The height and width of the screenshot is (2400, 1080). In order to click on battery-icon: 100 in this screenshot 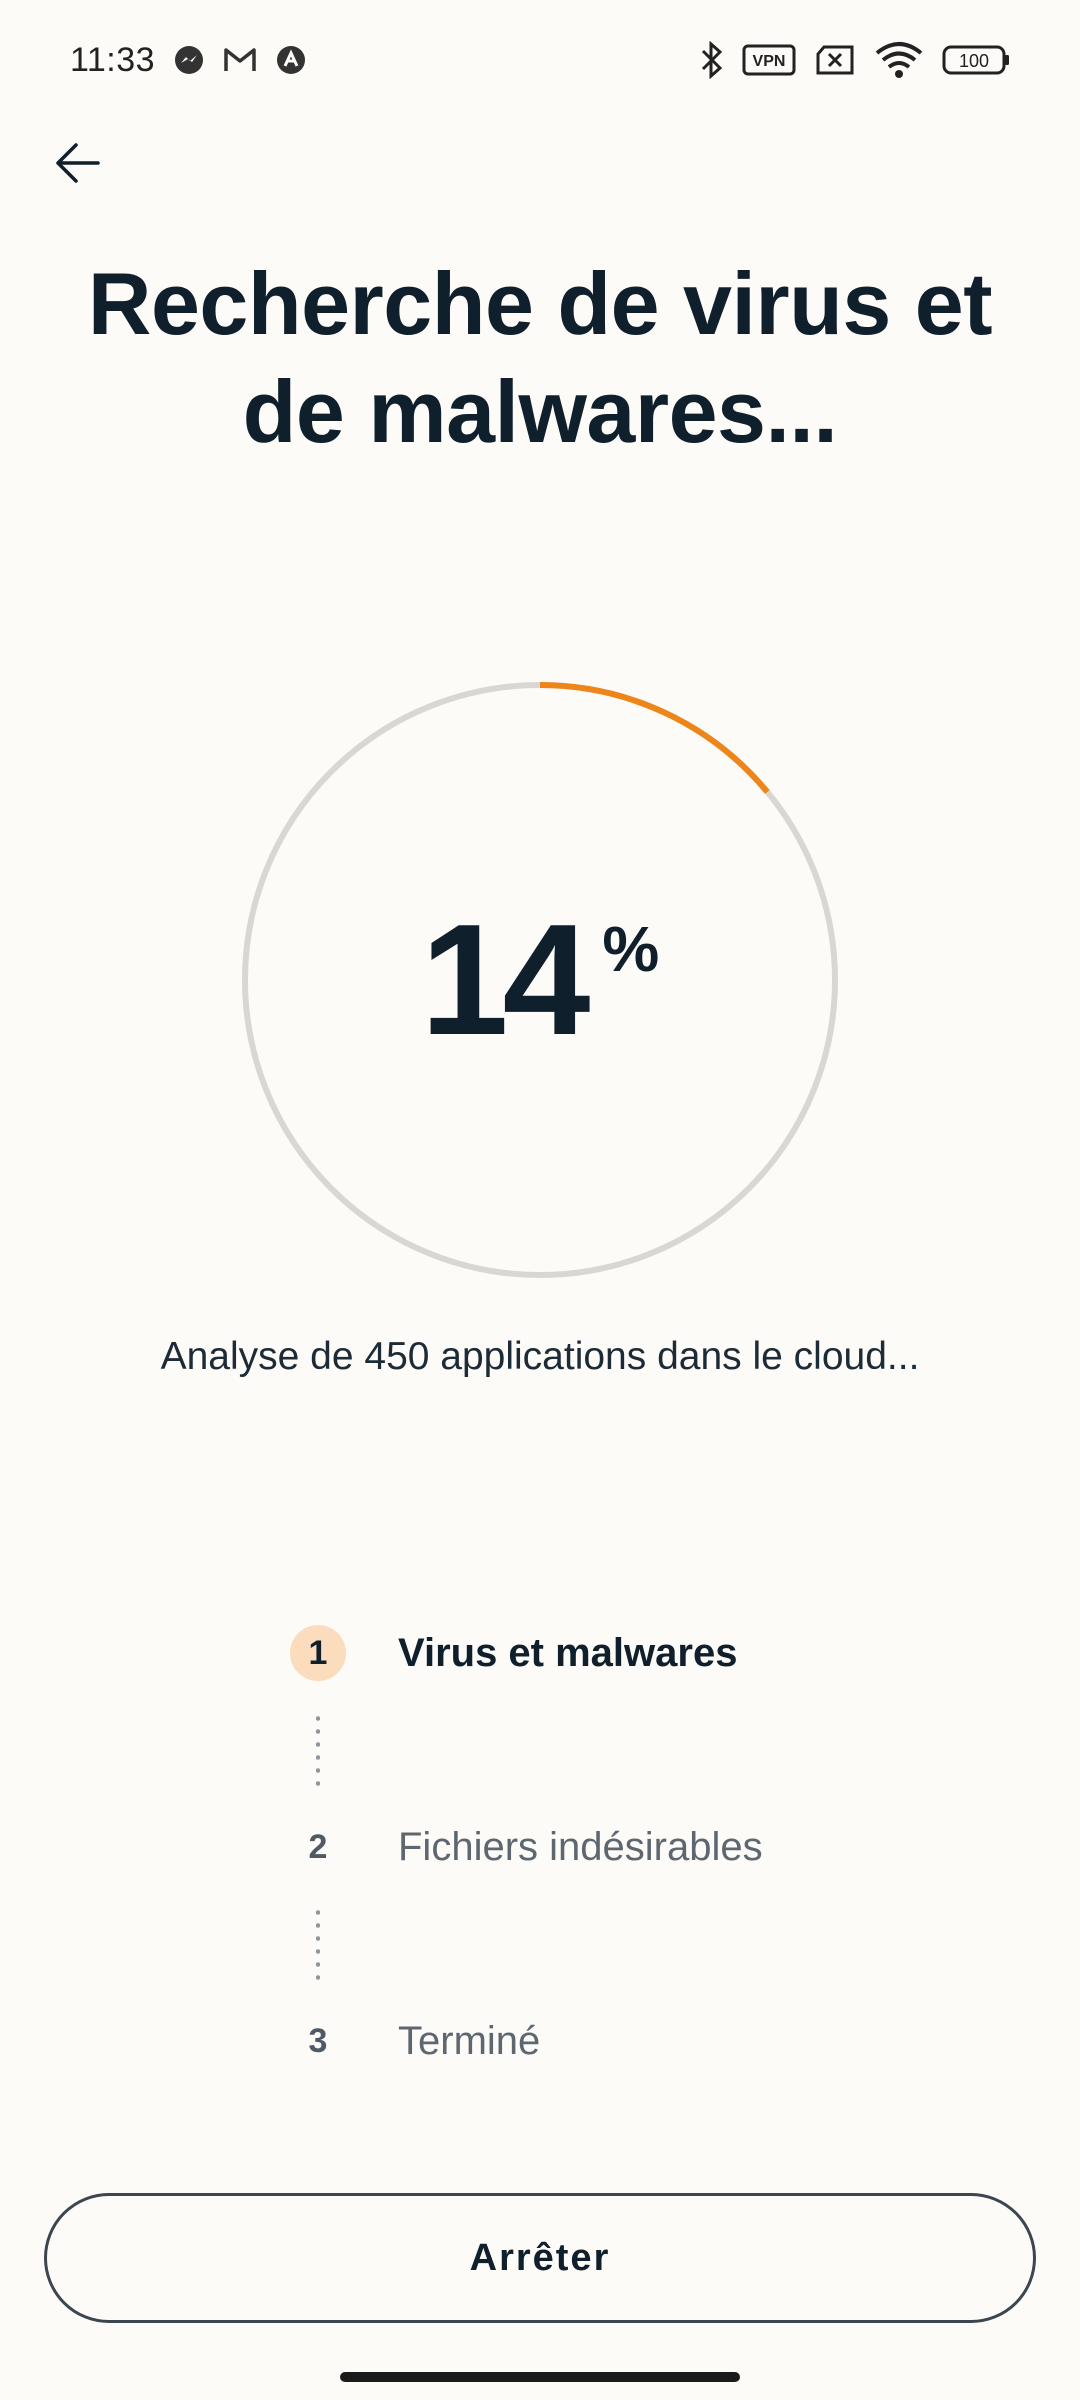, I will do `click(977, 60)`.